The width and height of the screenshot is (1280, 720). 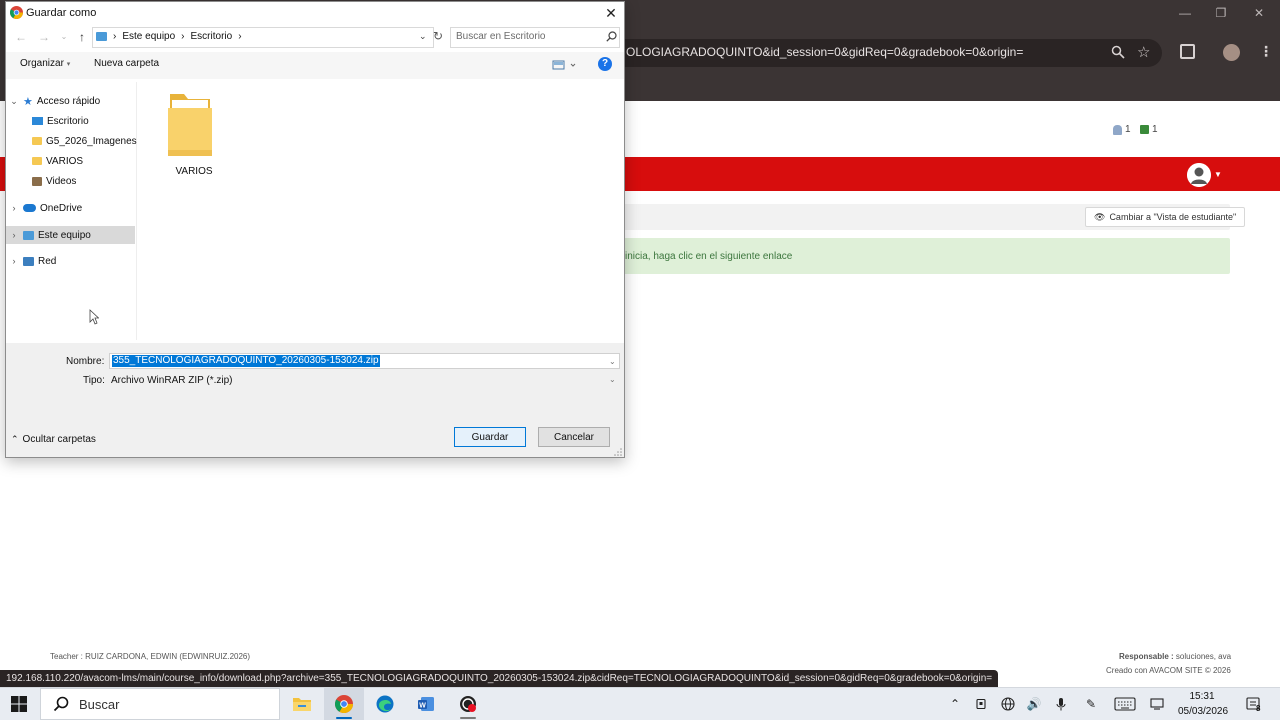 I want to click on folder-item-label: VARIOS, so click(x=194, y=171).